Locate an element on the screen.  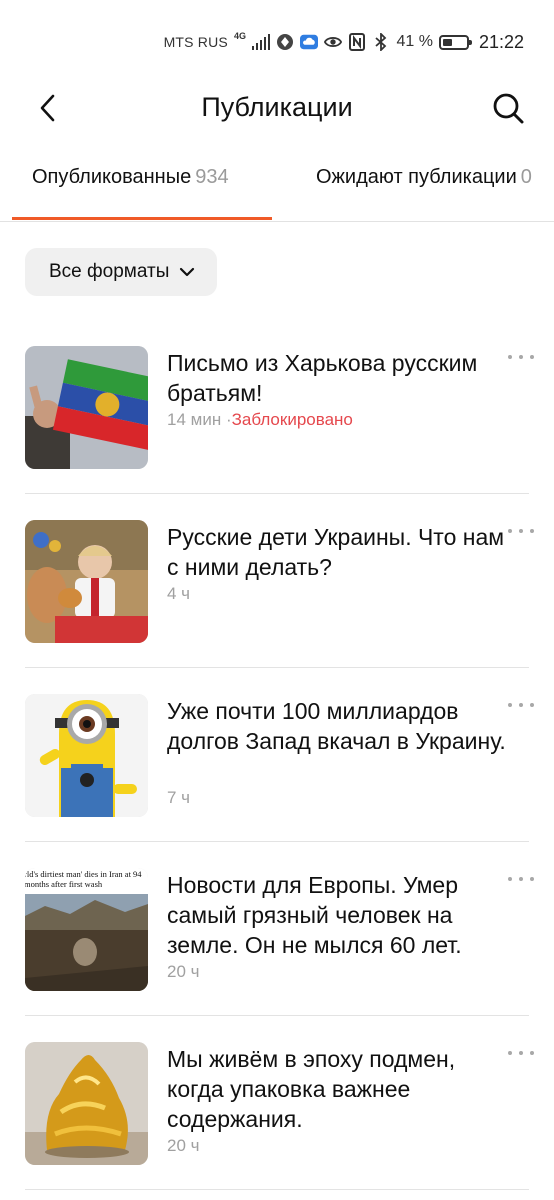
vpn-icon is located at coordinates (285, 42).